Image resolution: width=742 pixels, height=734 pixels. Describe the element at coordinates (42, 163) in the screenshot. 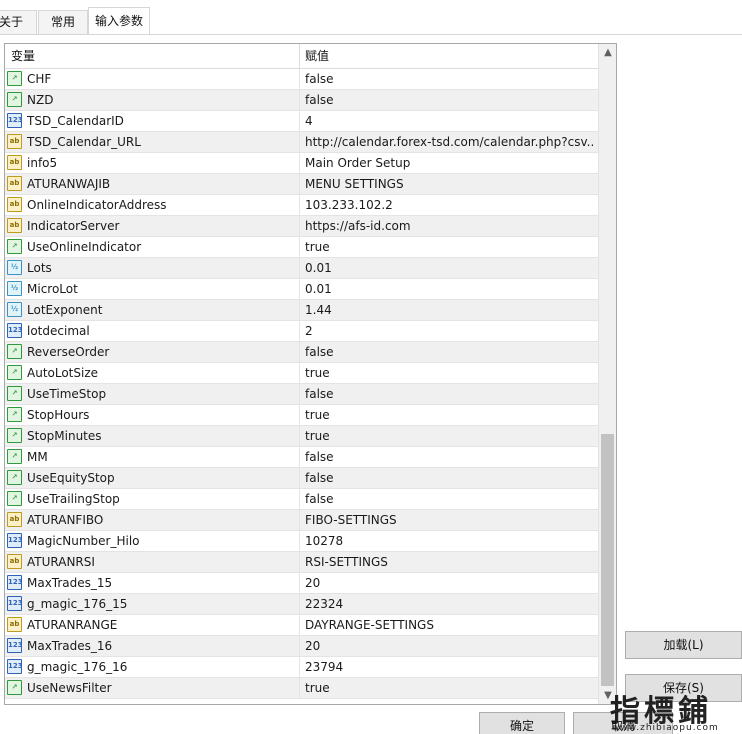

I see `parameter-name: info5` at that location.